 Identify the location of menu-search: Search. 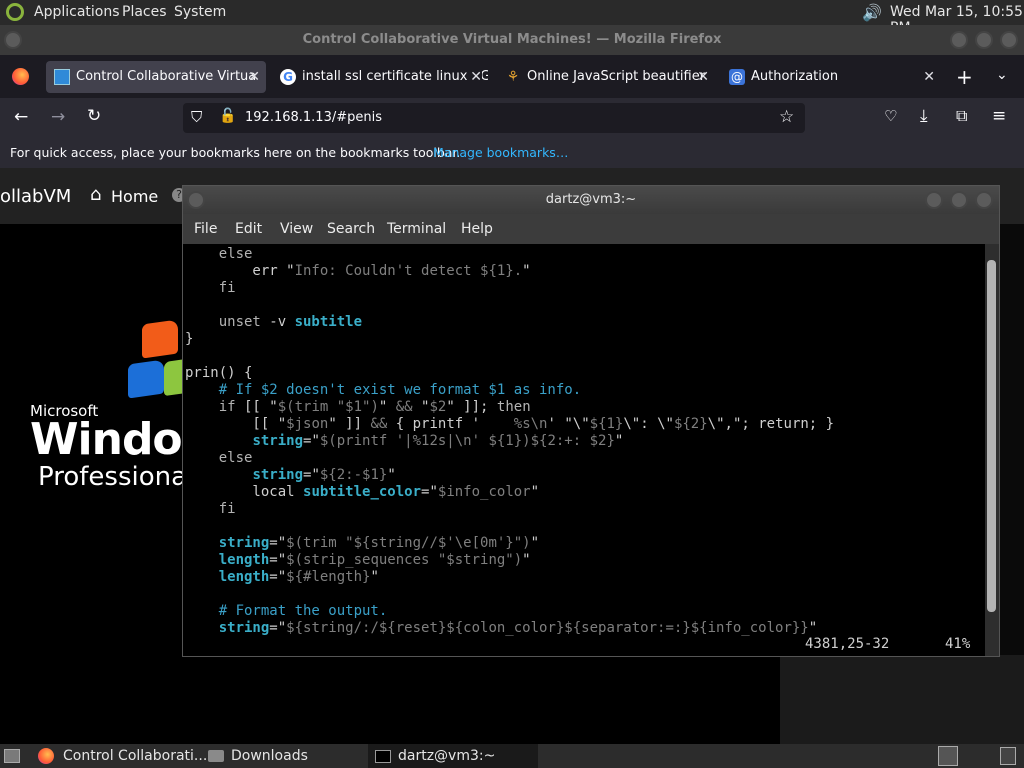
(351, 229).